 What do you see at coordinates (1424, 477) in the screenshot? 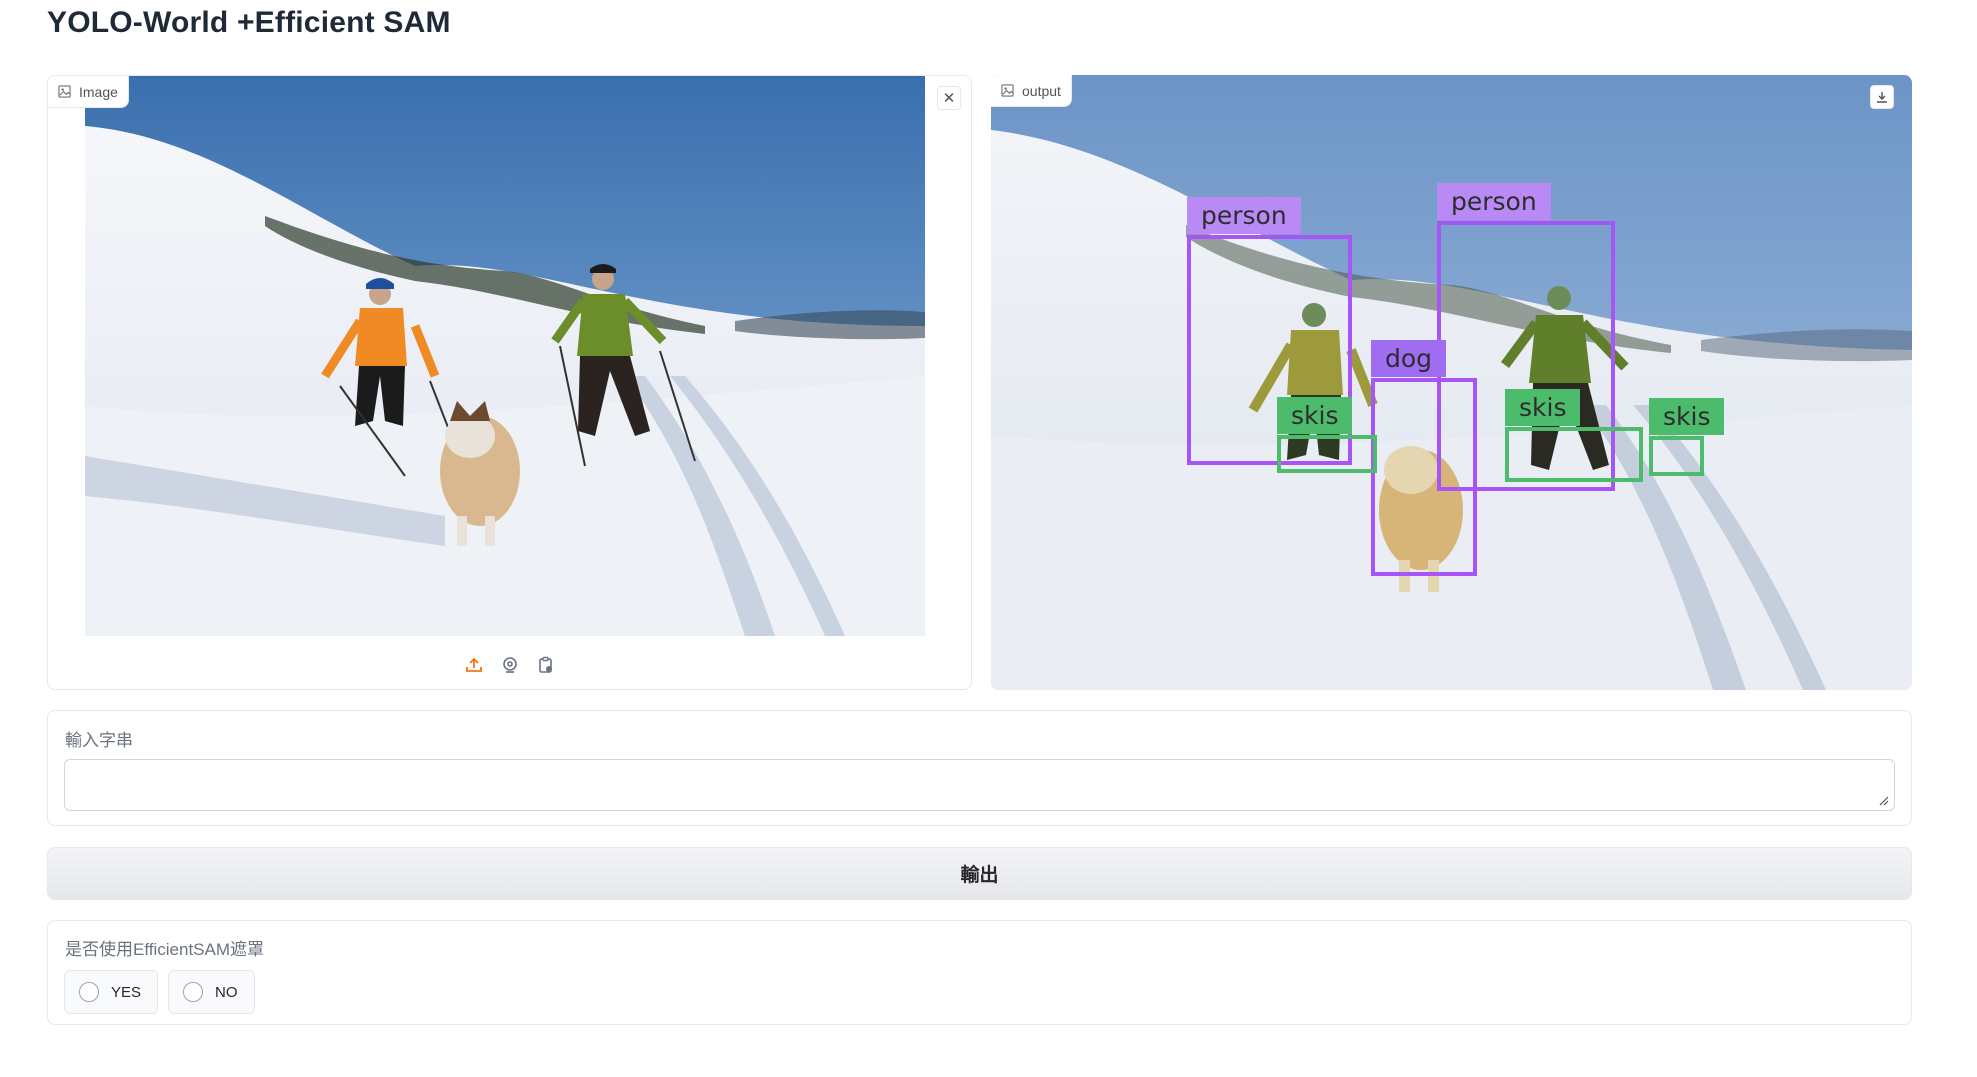
I see `detection-box-dog` at bounding box center [1424, 477].